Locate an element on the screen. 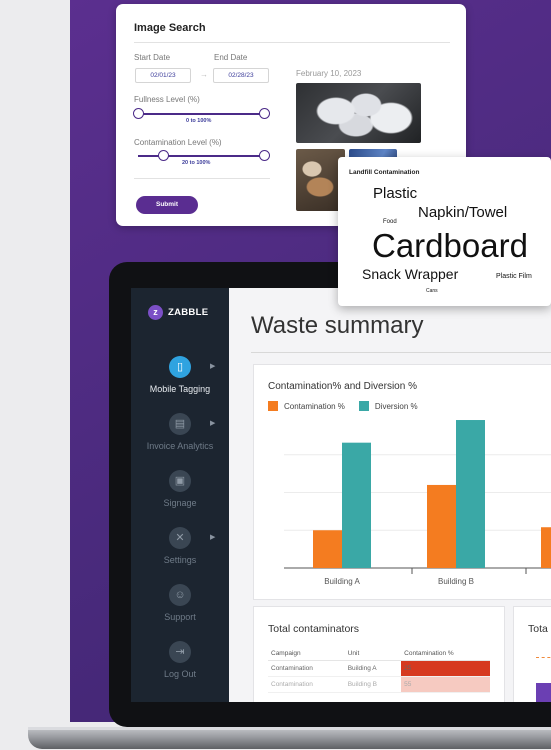 This screenshot has width=551, height=750. total-panel: Tota is located at coordinates (532, 654).